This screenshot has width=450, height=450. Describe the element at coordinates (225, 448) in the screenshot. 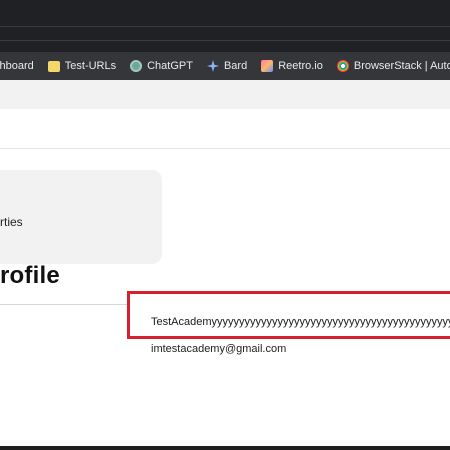

I see `bottom-bar` at that location.